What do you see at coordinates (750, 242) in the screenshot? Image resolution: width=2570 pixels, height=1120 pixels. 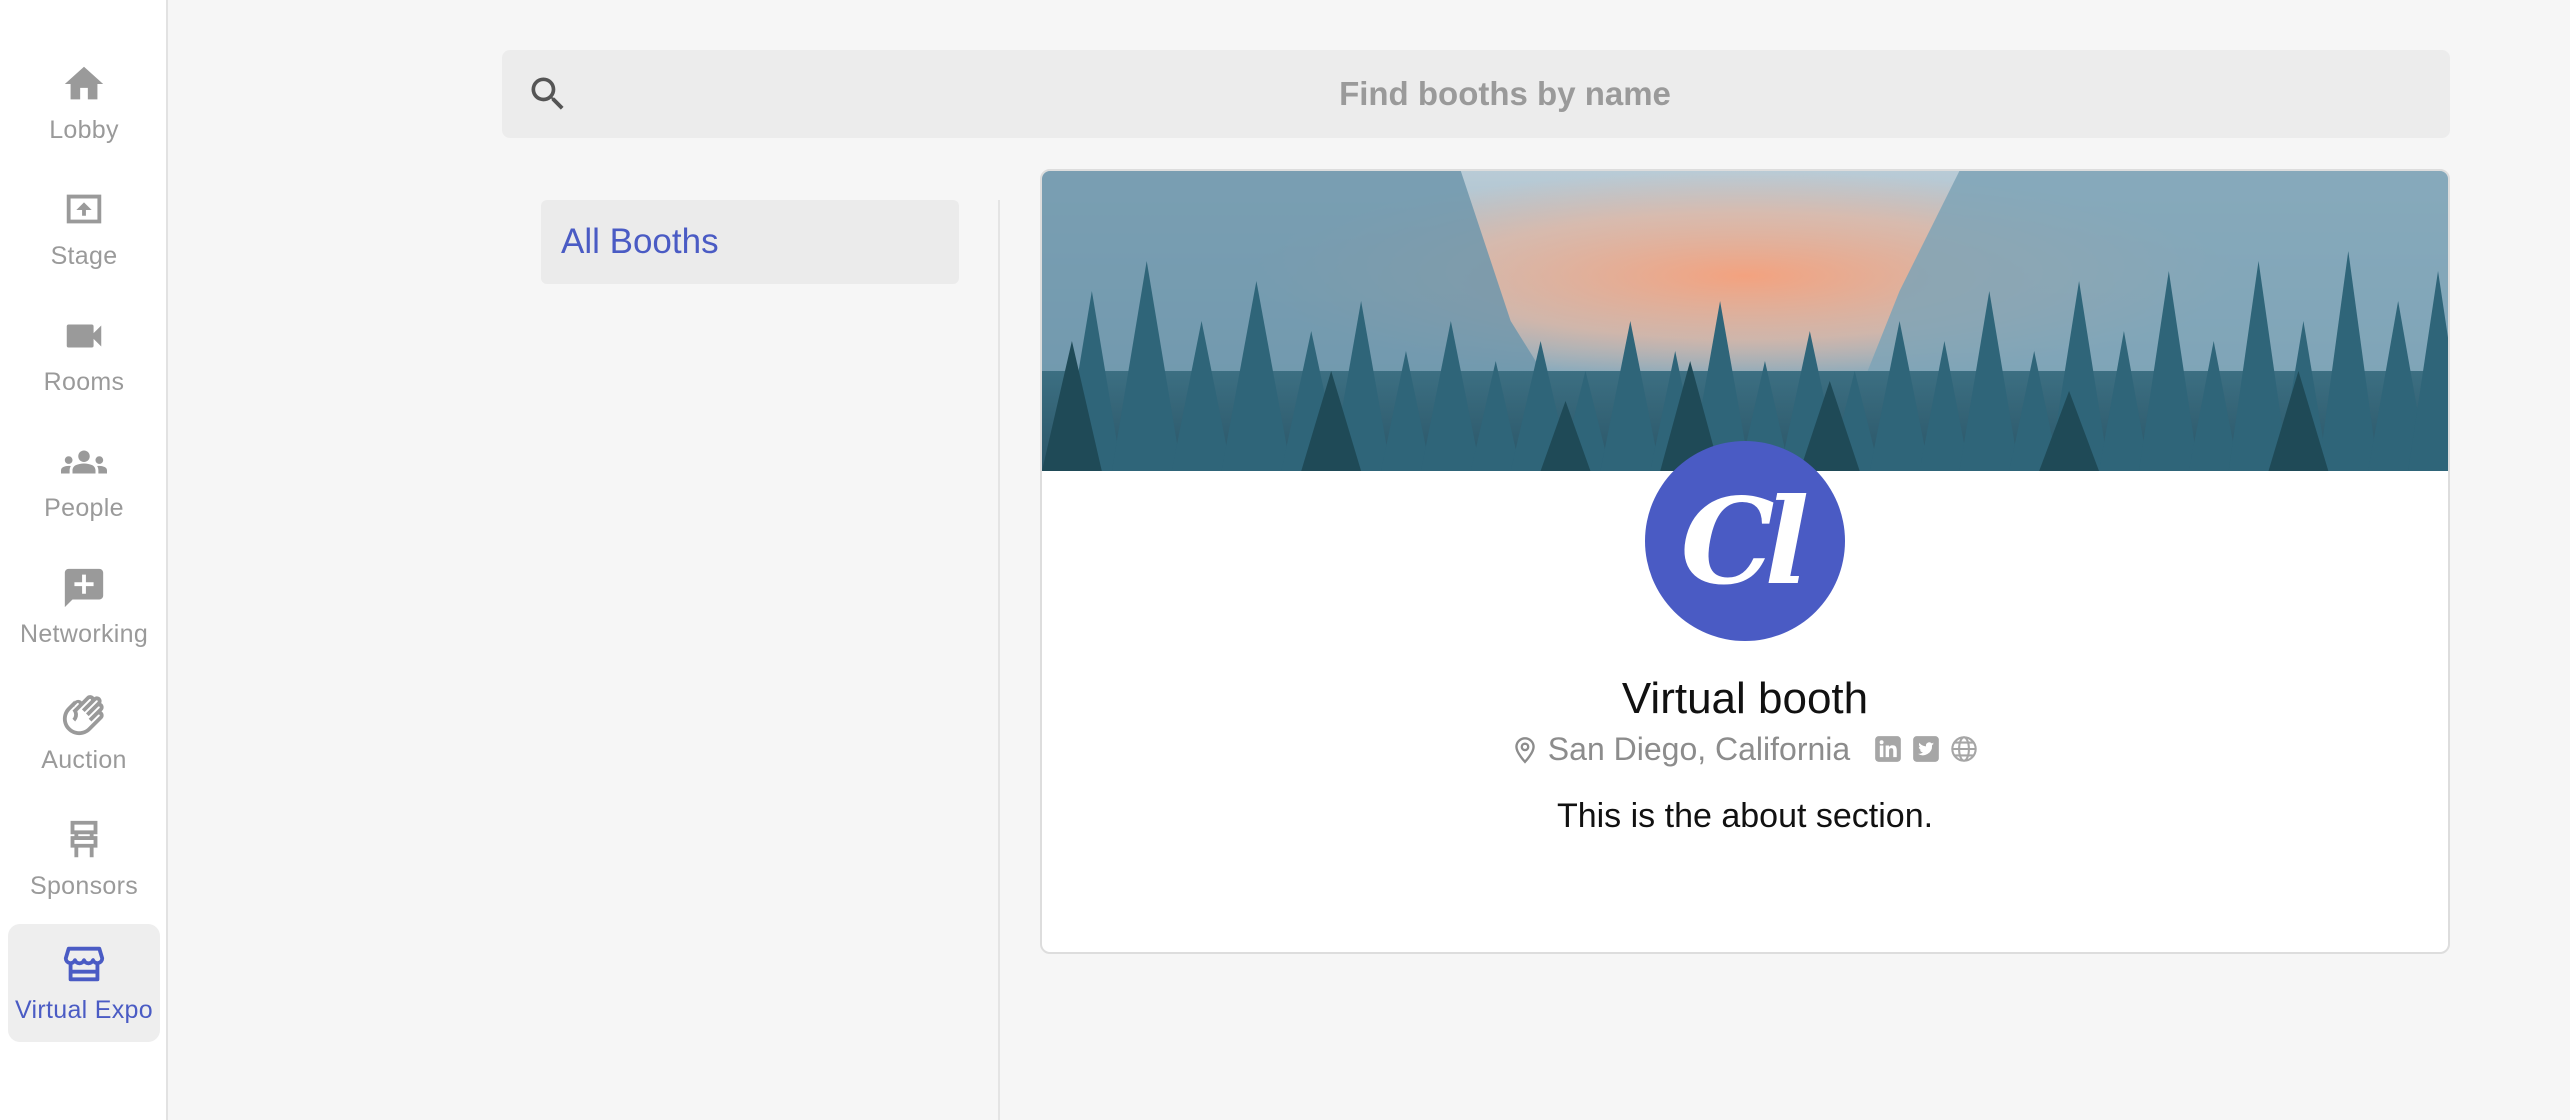 I see `category-all-booths: All Booths` at bounding box center [750, 242].